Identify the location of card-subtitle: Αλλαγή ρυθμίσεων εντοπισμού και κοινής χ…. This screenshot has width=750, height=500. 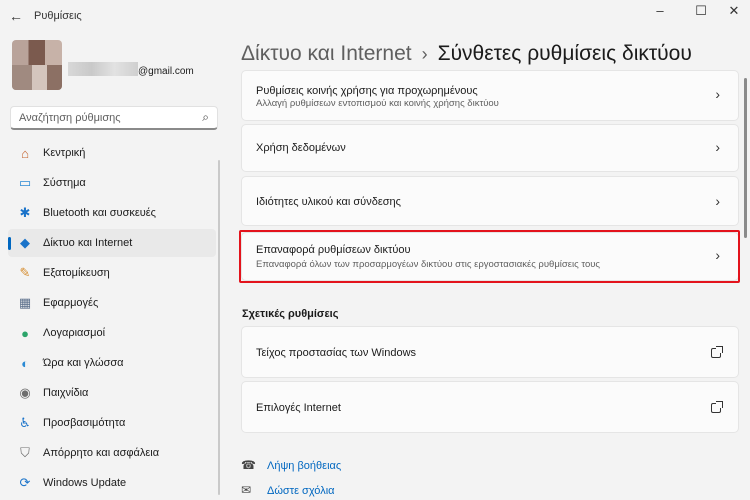
(377, 103).